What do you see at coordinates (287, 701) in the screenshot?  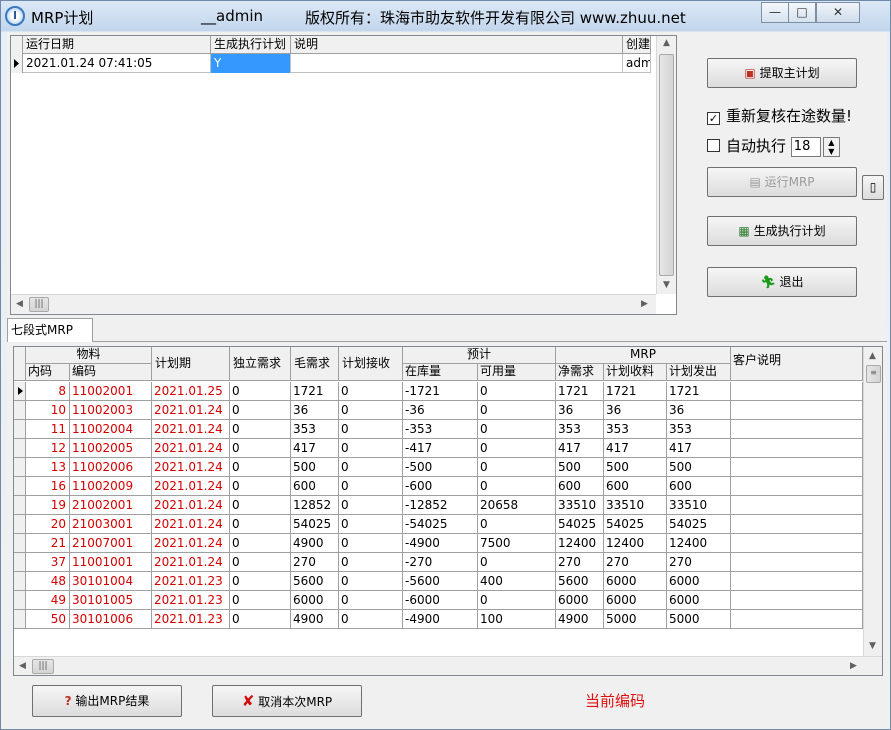 I see `cancel-mrp-button: ✘ 取消本次MRP` at bounding box center [287, 701].